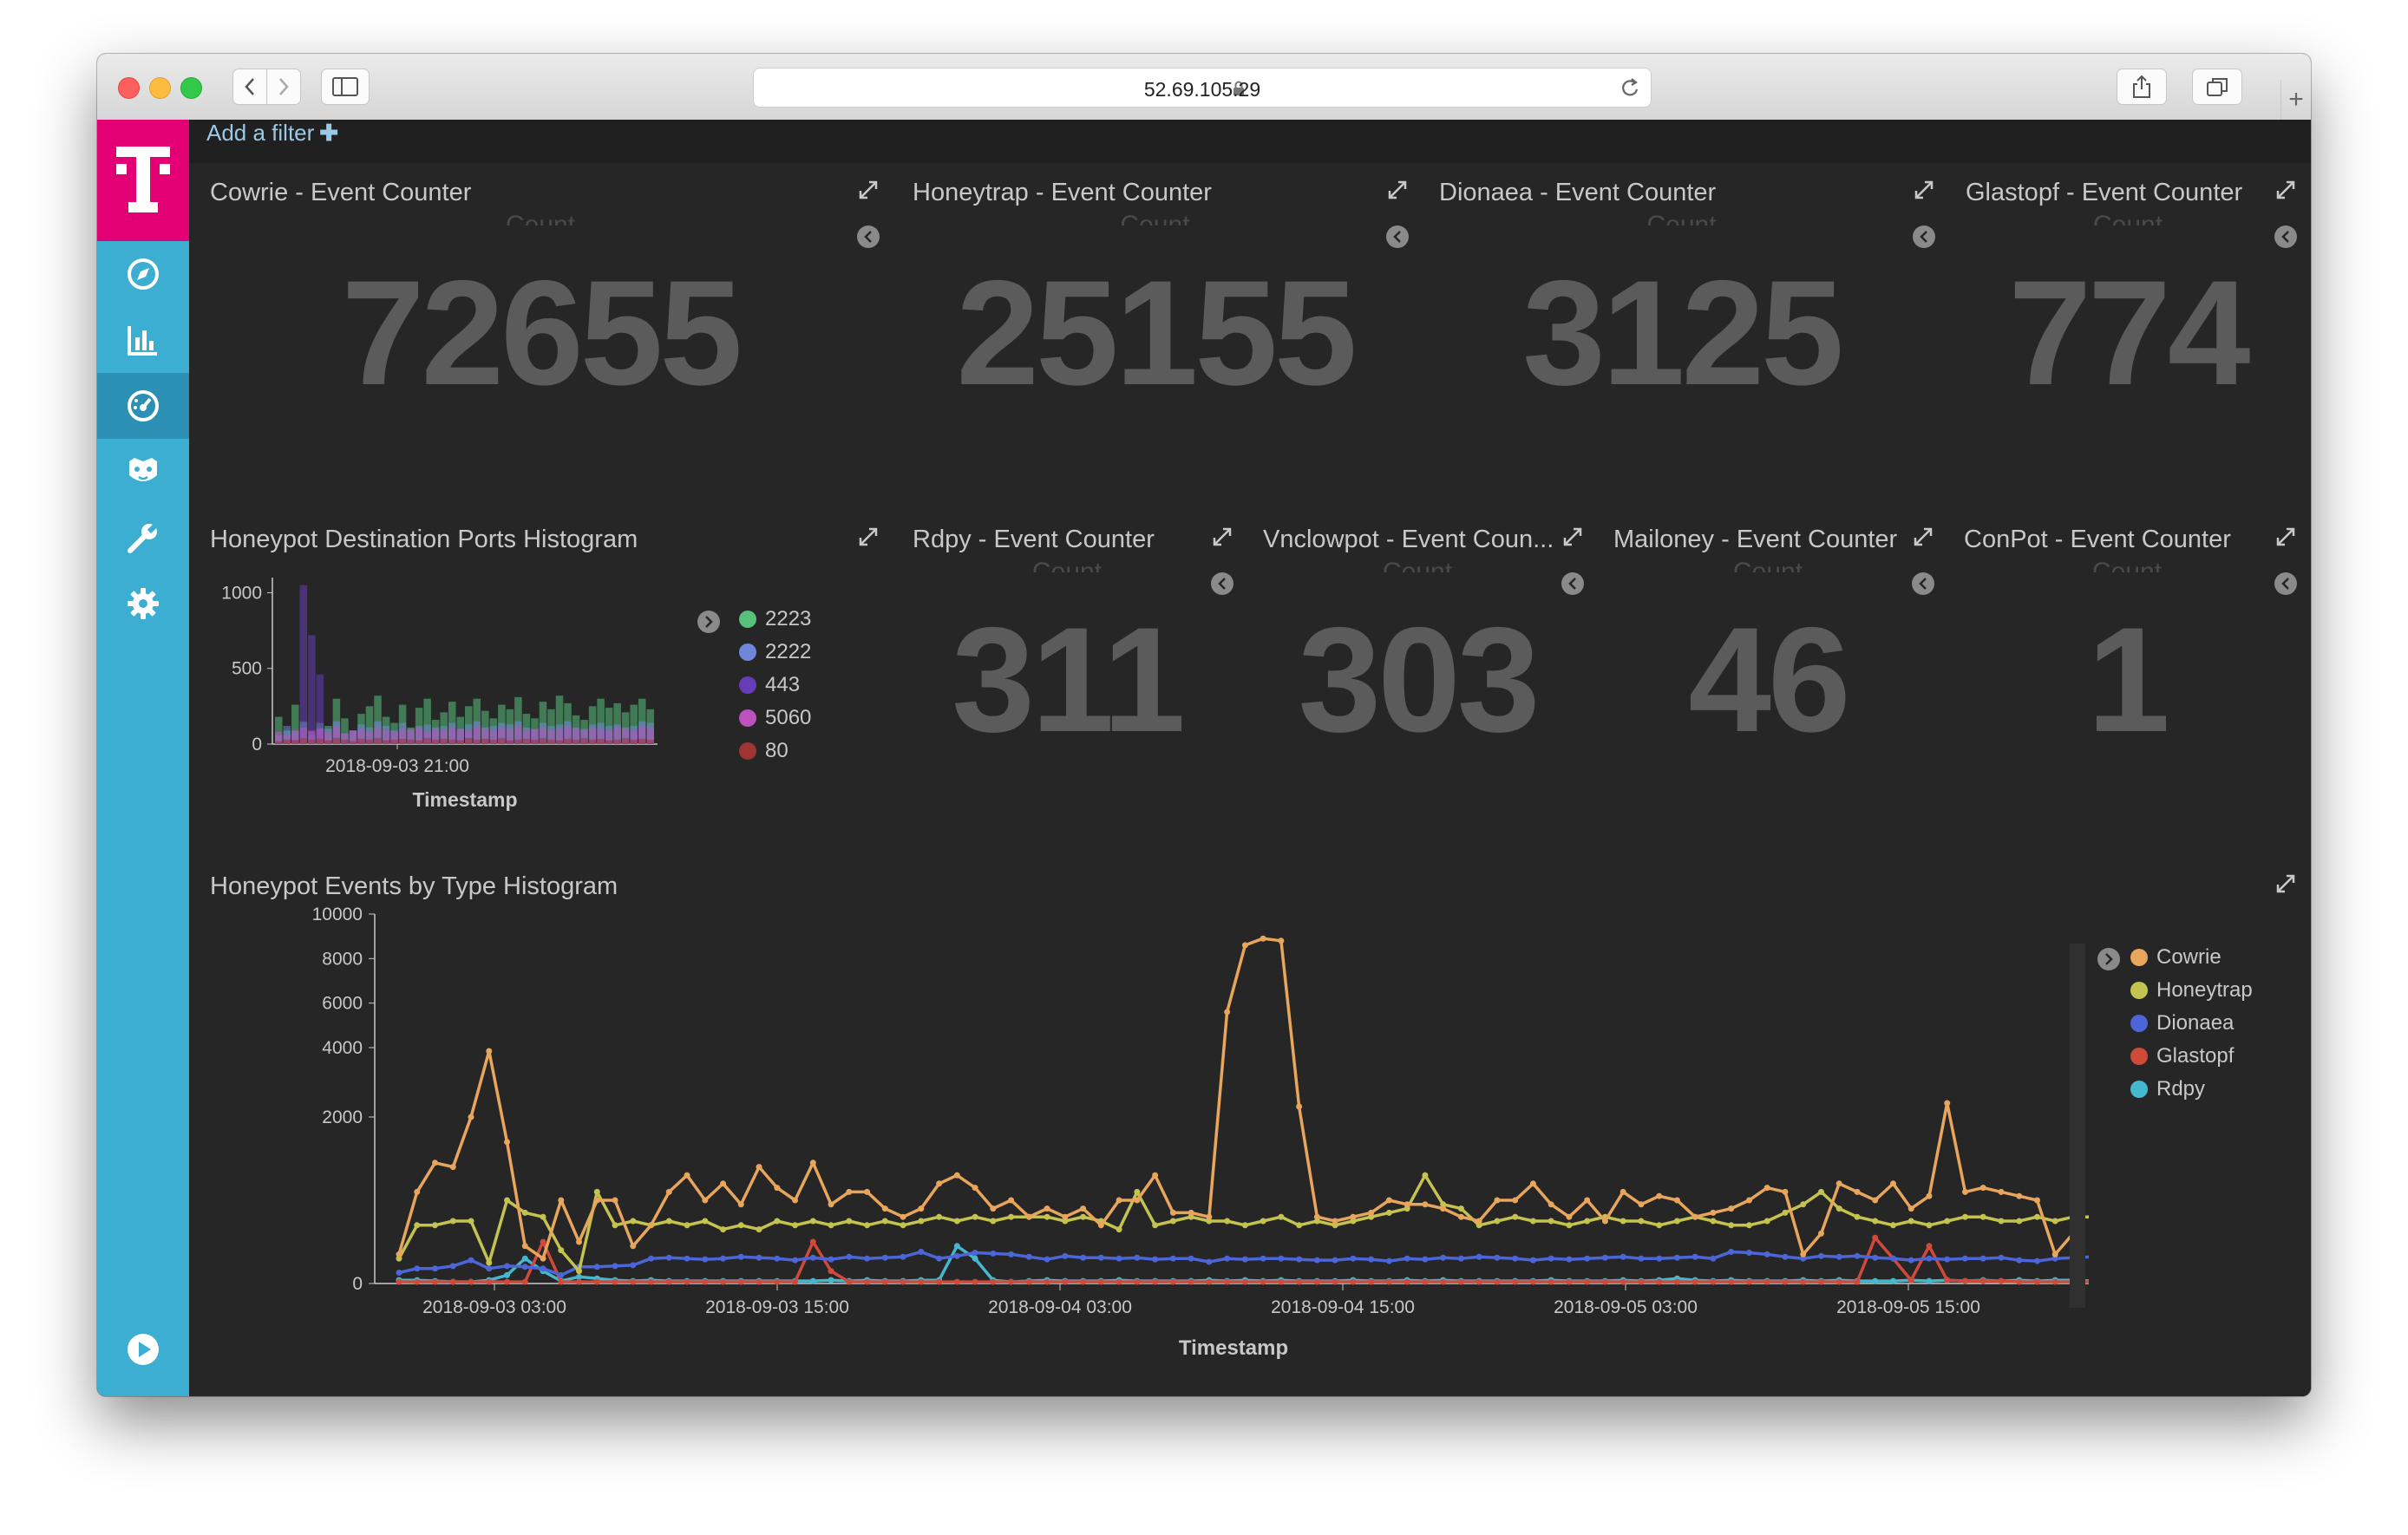 The image size is (2408, 1535). I want to click on series-line, so click(1236, 1098).